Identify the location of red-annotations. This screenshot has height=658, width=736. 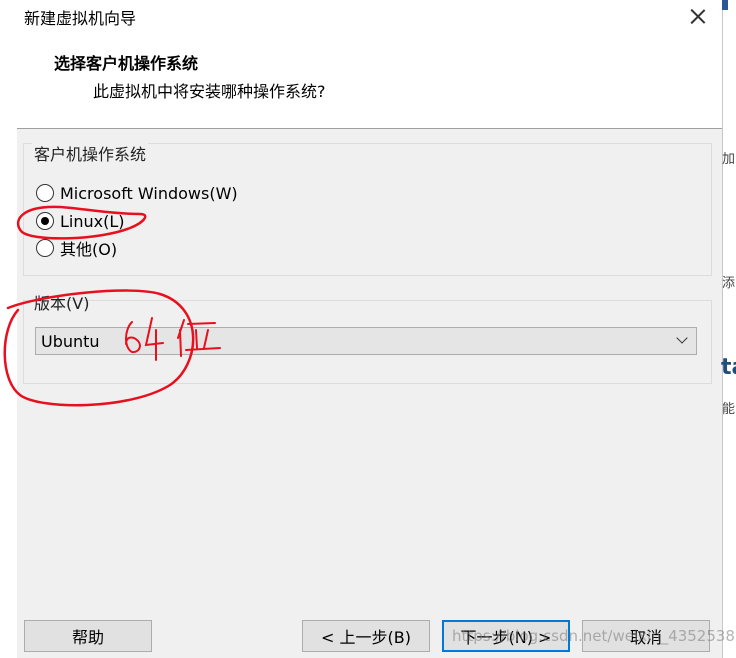
(112, 306).